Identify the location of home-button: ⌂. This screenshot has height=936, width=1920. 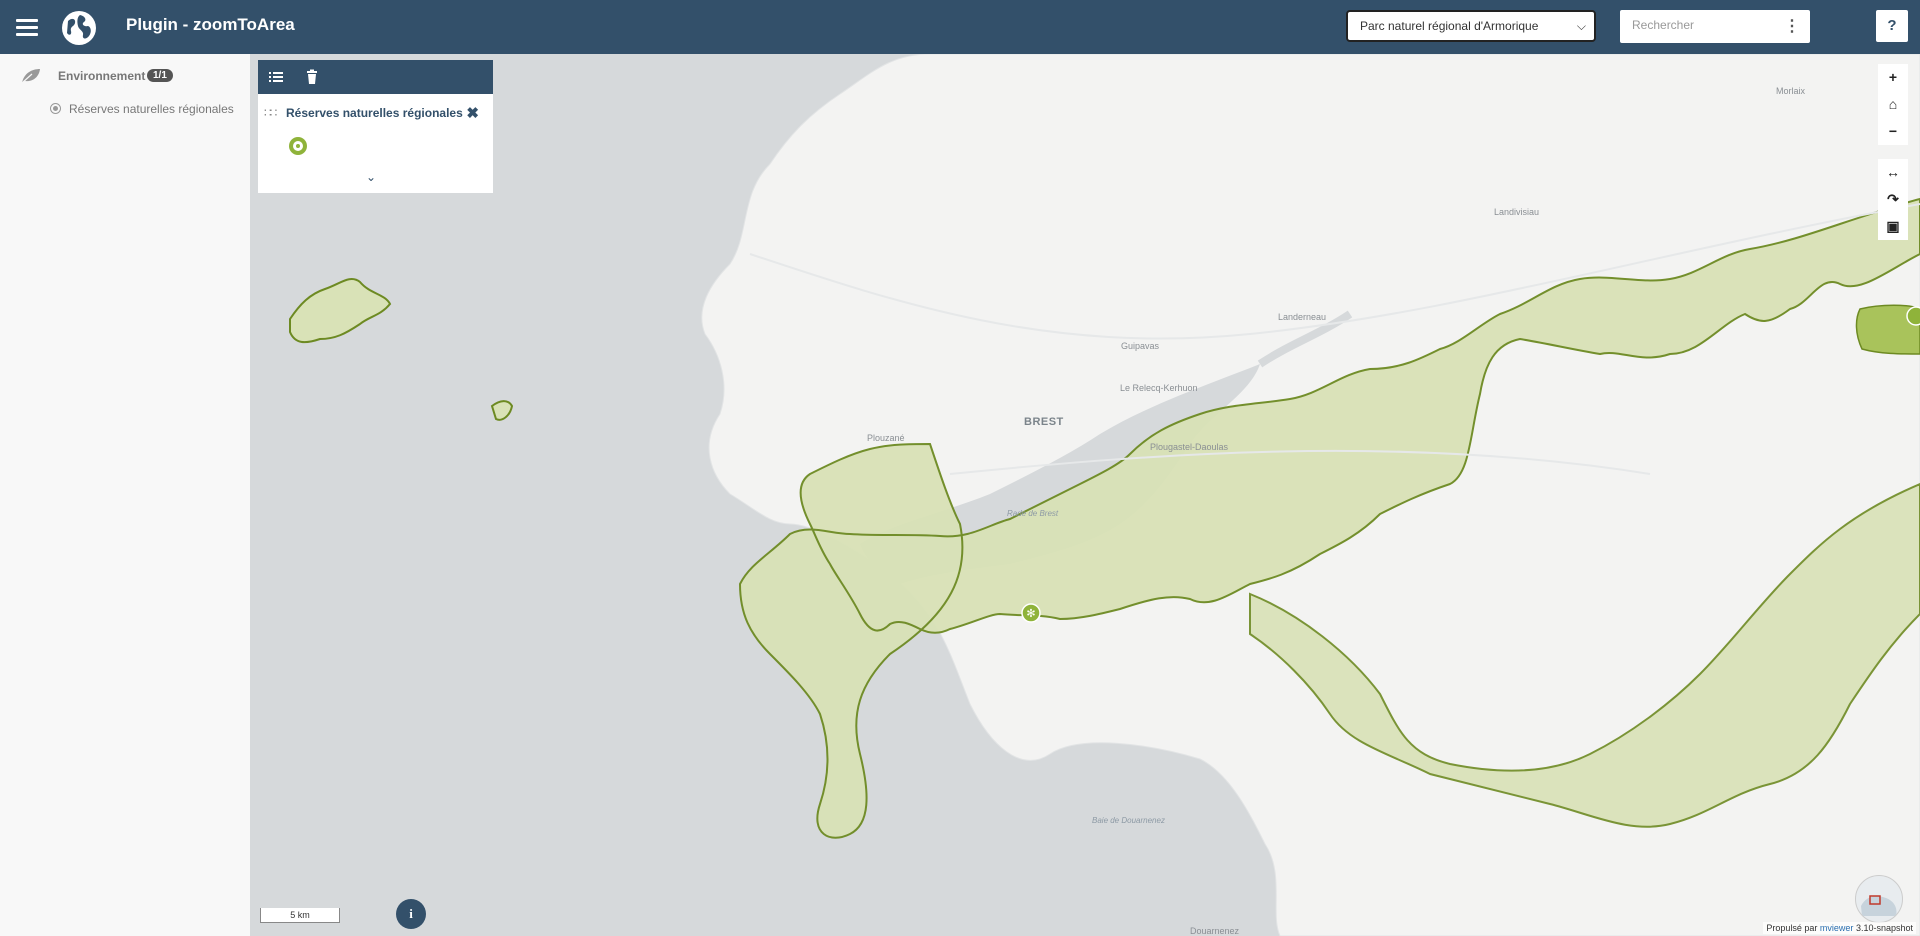
(1893, 104).